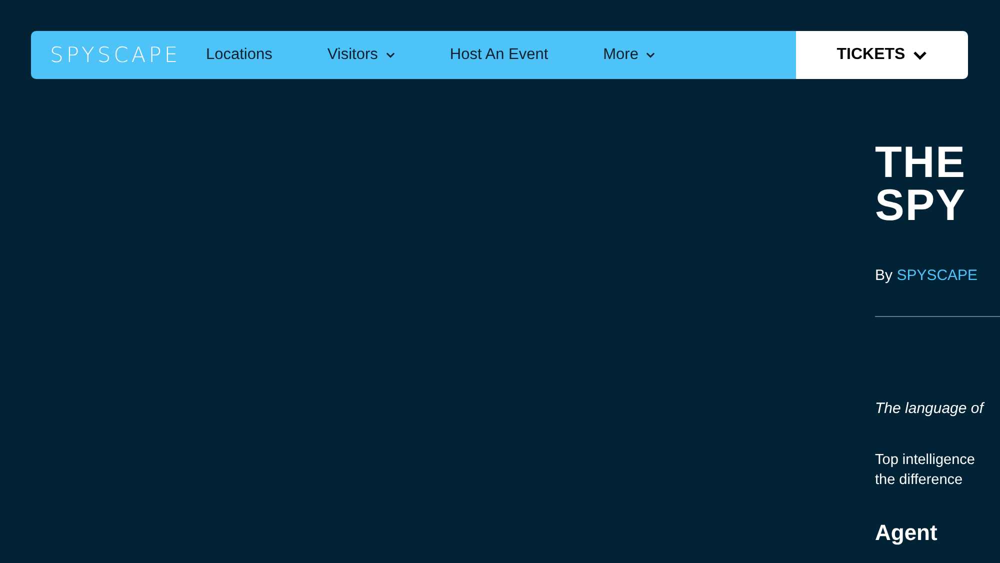  What do you see at coordinates (937, 275) in the screenshot?
I see `author-link: SPYSCAPE` at bounding box center [937, 275].